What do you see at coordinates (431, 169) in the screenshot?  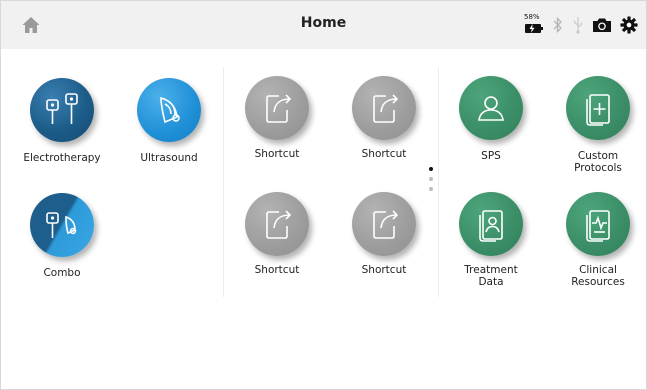 I see `page-dot-active` at bounding box center [431, 169].